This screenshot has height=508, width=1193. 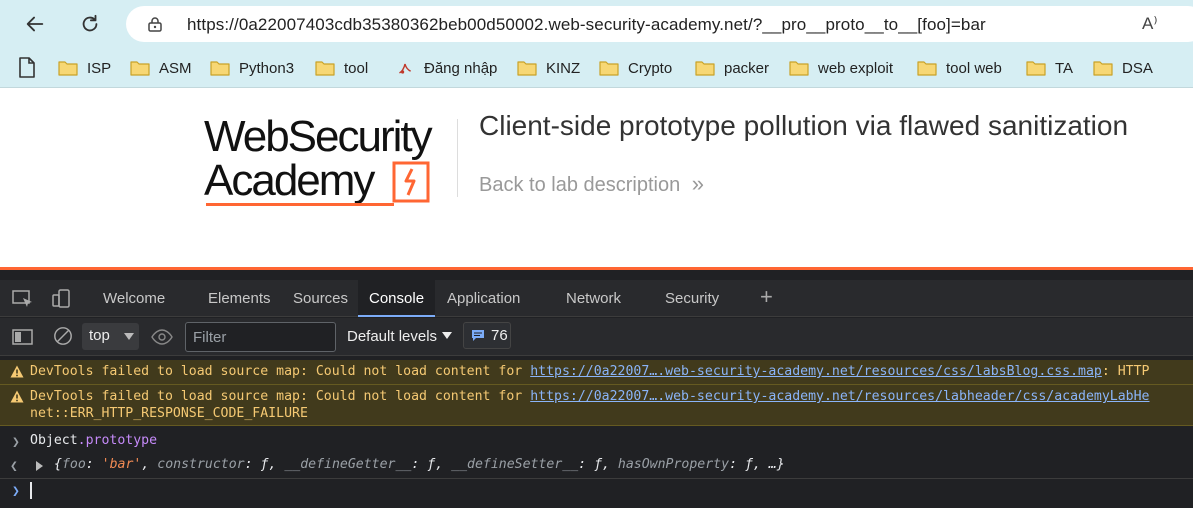 I want to click on devtools-tab-network: Network, so click(x=593, y=298).